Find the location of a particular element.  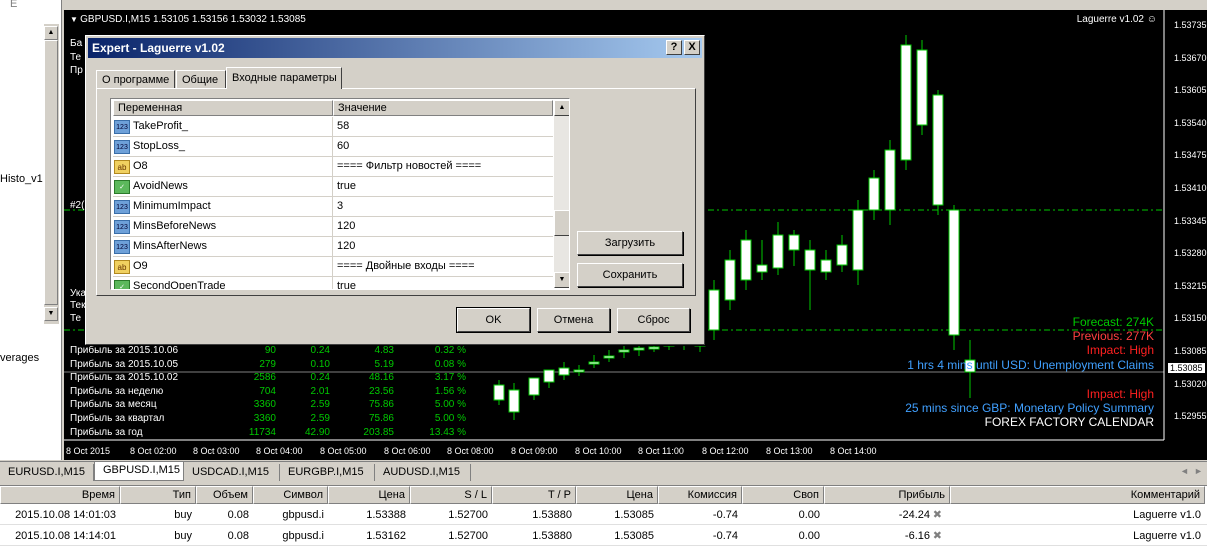

trade-cell: 0.00 is located at coordinates (809, 536).